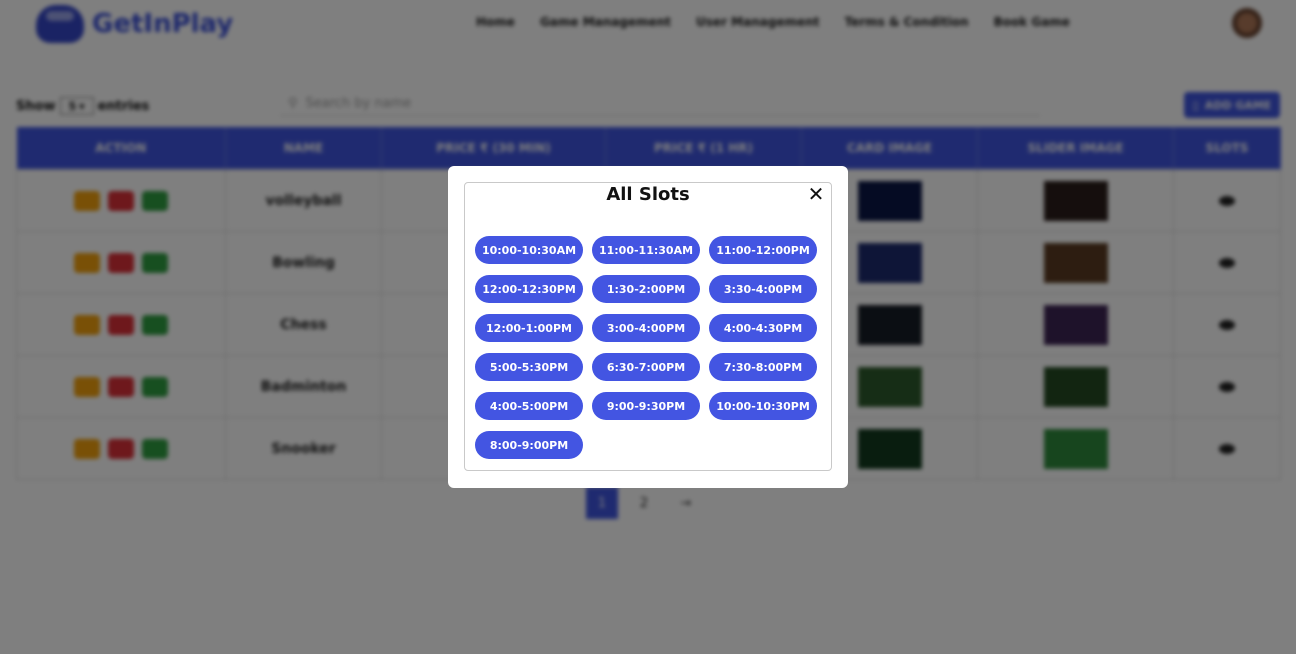 The image size is (1296, 654). What do you see at coordinates (763, 328) in the screenshot?
I see `slot-button: 4:00-4:30PM` at bounding box center [763, 328].